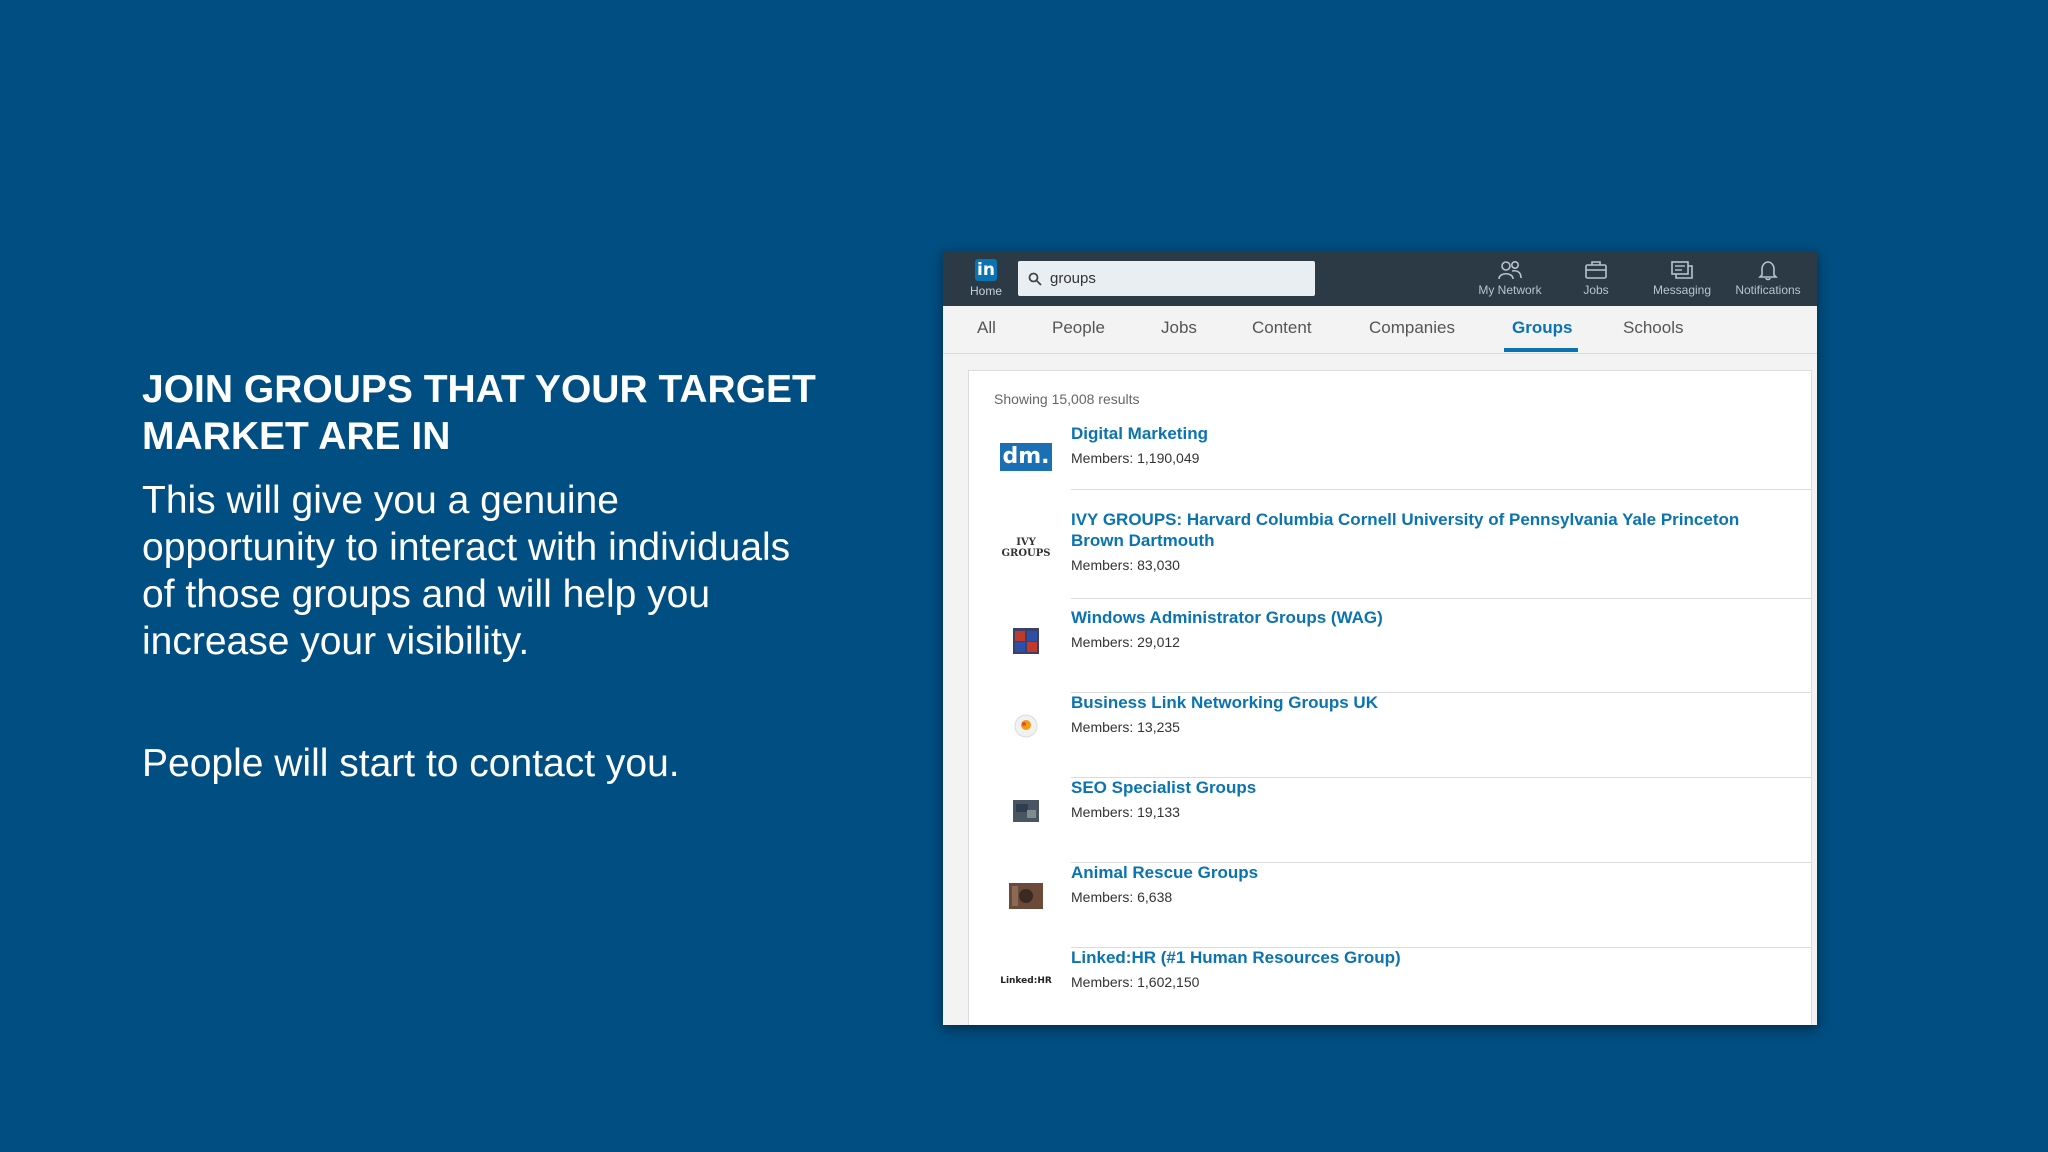 The image size is (2048, 1152). I want to click on seo-specialist-logo, so click(1026, 811).